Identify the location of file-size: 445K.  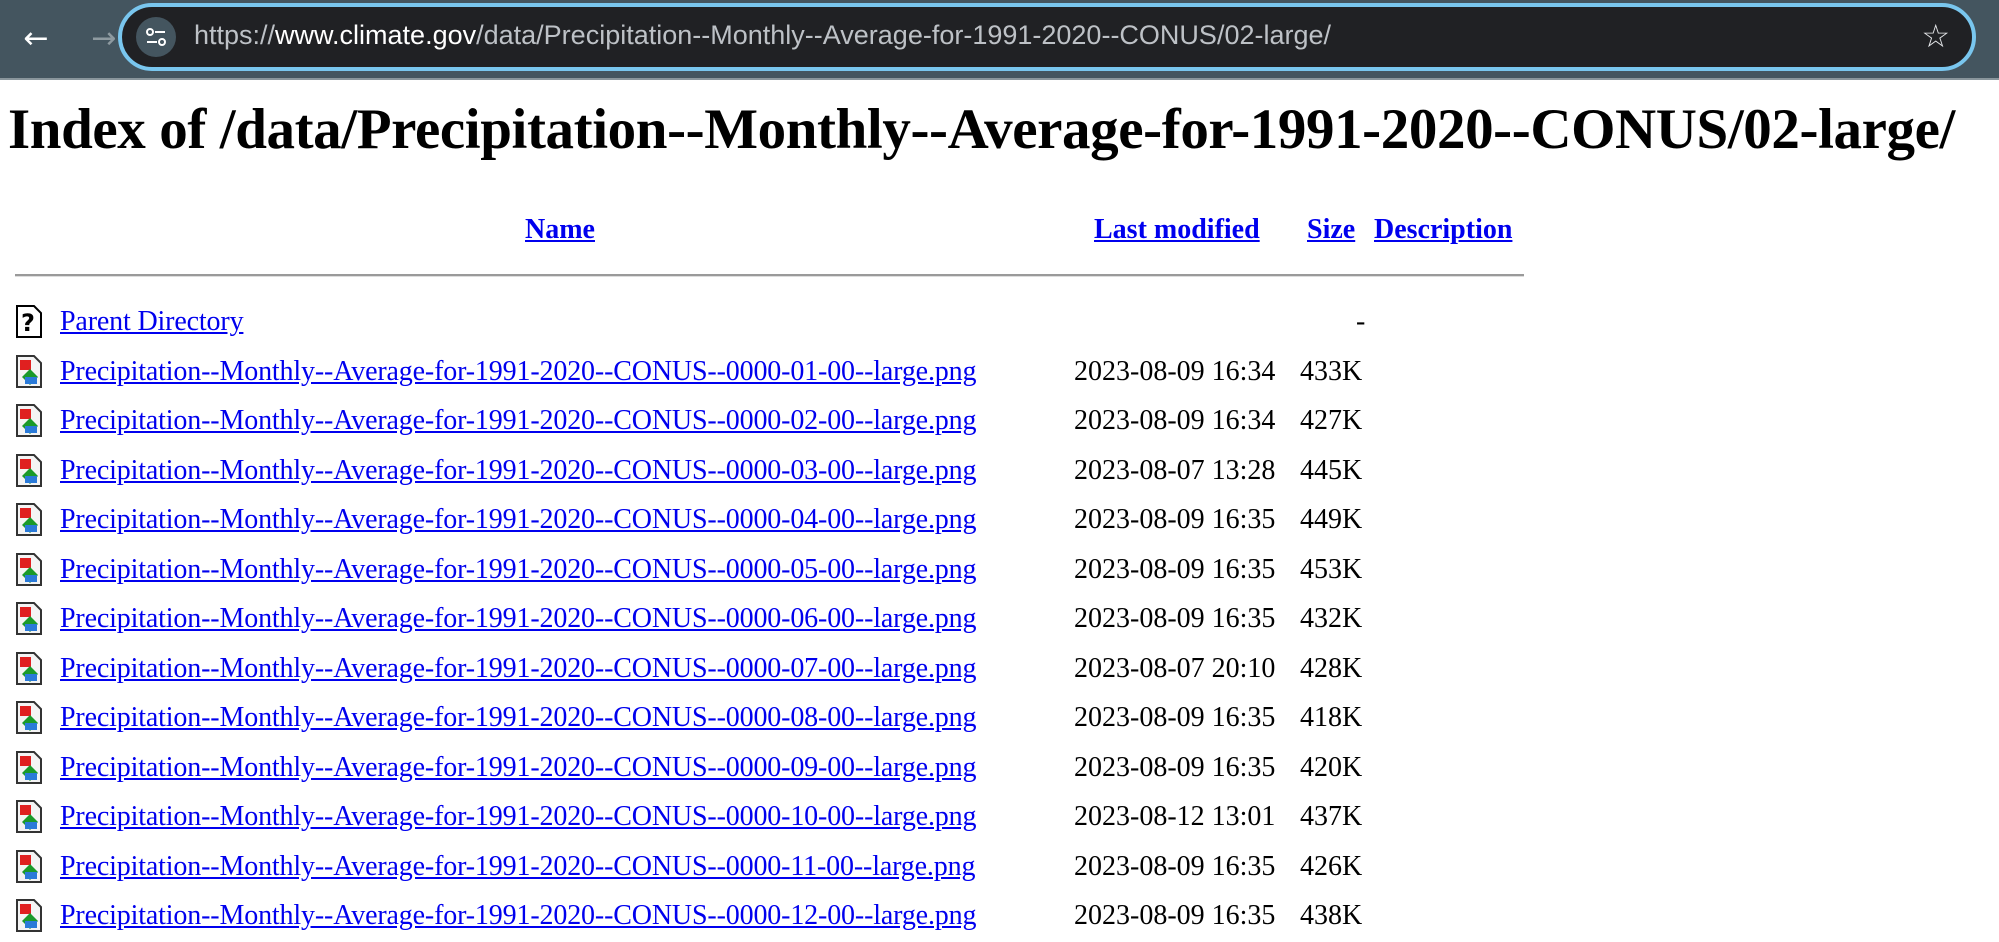
(1331, 470).